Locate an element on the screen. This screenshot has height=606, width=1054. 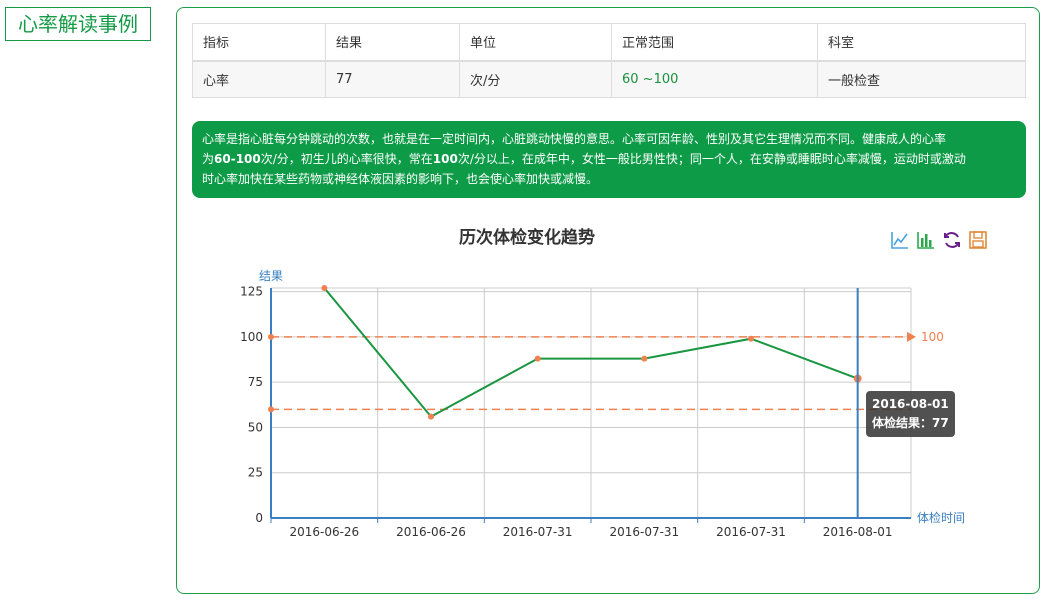
x-tick-label: 2016-08-01 is located at coordinates (858, 532).